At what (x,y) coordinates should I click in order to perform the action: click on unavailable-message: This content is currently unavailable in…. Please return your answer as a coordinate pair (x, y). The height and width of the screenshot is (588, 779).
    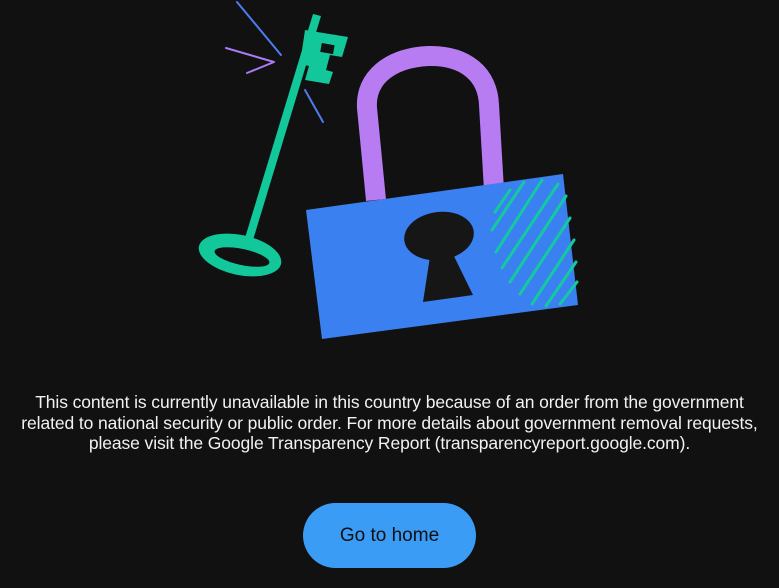
    Looking at the image, I should click on (389, 423).